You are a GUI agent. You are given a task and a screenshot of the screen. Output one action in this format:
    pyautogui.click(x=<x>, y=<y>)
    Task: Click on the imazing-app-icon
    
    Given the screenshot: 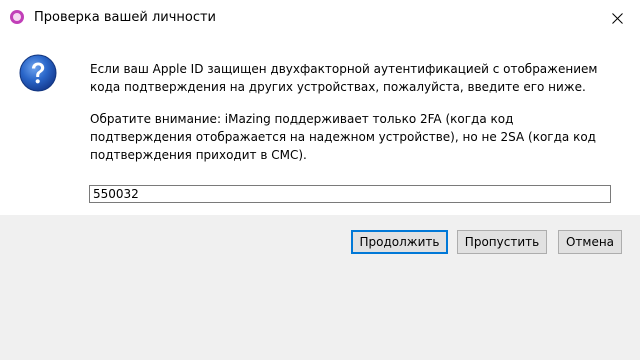 What is the action you would take?
    pyautogui.click(x=17, y=17)
    